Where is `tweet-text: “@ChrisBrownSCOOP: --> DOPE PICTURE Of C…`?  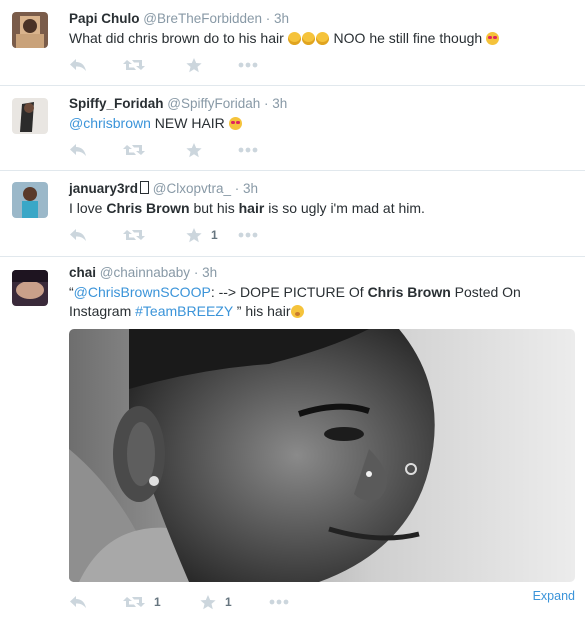 tweet-text: “@ChrisBrownSCOOP: --> DOPE PICTURE Of C… is located at coordinates (321, 302).